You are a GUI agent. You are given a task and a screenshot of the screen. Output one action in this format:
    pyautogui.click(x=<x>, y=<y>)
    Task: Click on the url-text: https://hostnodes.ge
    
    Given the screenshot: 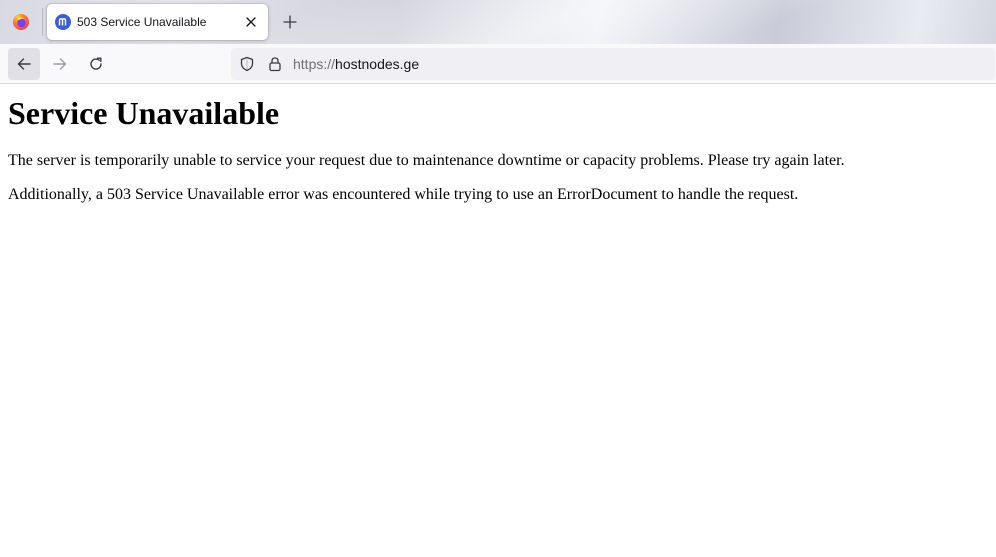 What is the action you would take?
    pyautogui.click(x=356, y=64)
    